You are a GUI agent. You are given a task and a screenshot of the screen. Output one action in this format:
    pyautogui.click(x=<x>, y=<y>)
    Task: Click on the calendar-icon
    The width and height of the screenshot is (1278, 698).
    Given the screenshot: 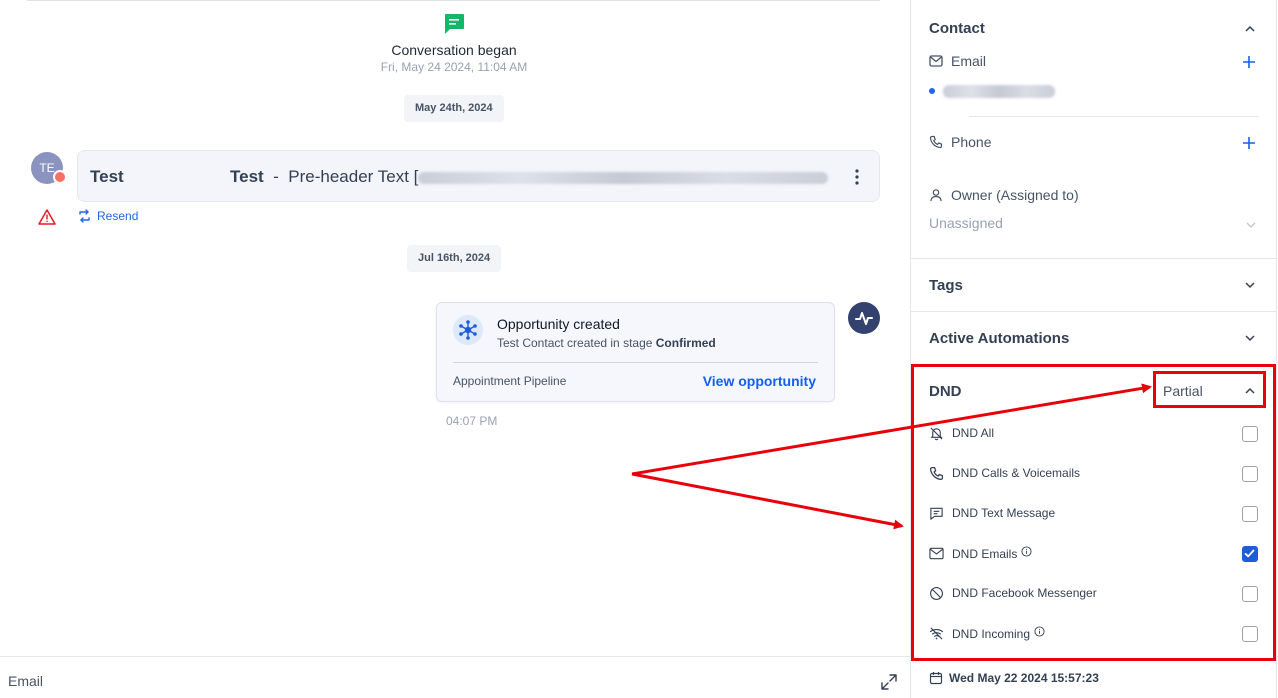 What is the action you would take?
    pyautogui.click(x=936, y=678)
    